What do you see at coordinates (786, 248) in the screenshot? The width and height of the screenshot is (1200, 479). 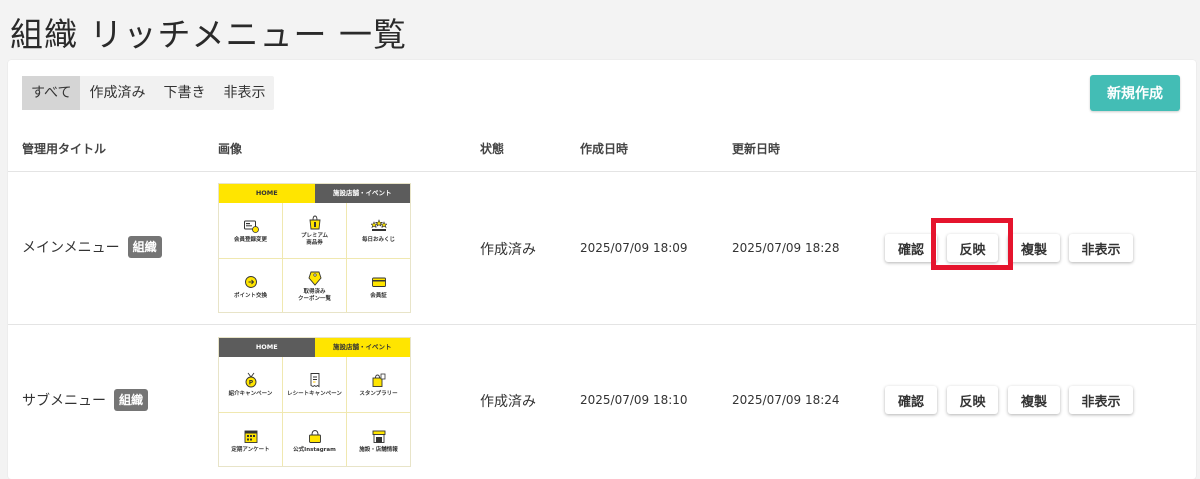 I see `row-updated-date: 2025/07/09 18:28` at bounding box center [786, 248].